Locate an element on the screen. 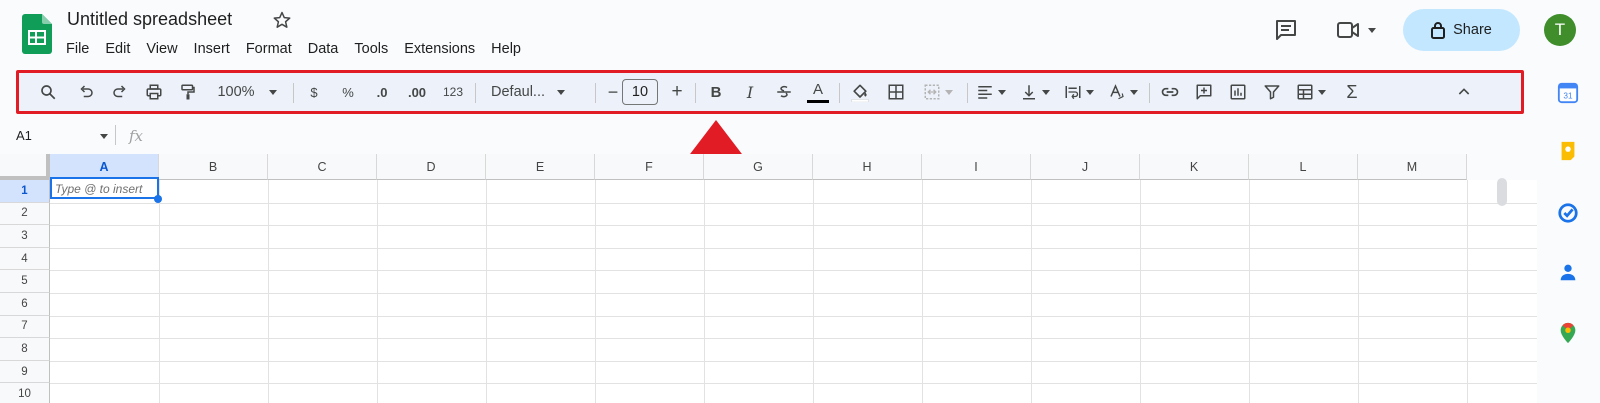  percent-format-button: % is located at coordinates (348, 92).